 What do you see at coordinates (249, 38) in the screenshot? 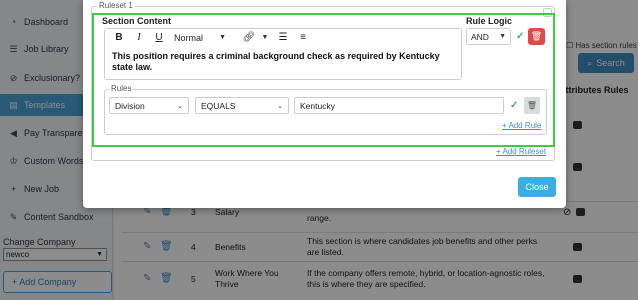
I see `link-icon: 🔗︎` at bounding box center [249, 38].